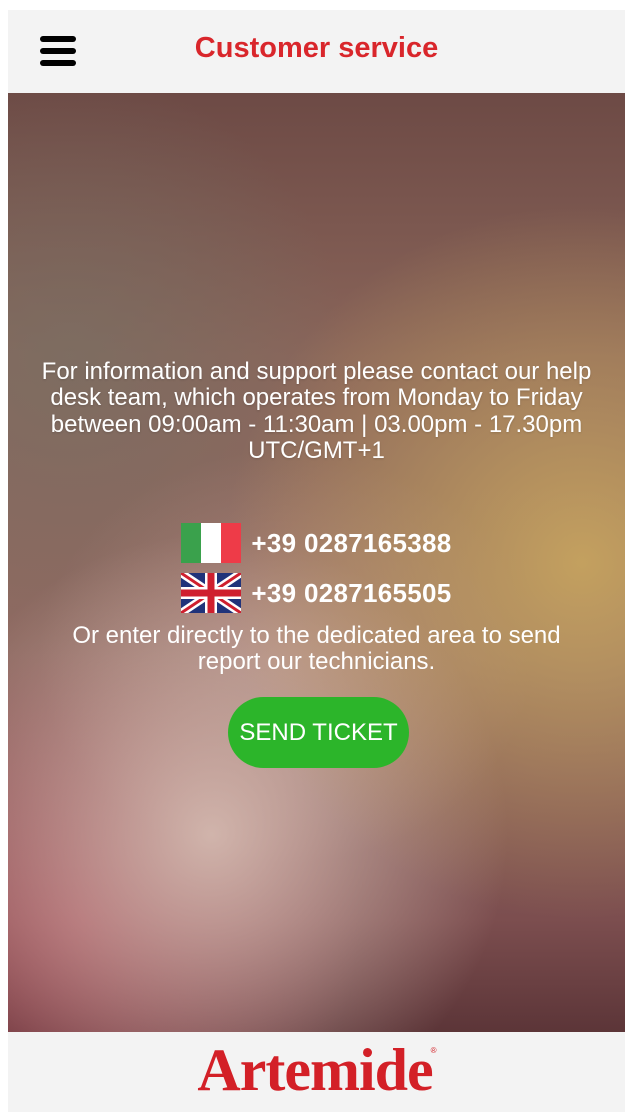 This screenshot has height=1112, width=625. I want to click on page-title: Customer service, so click(316, 48).